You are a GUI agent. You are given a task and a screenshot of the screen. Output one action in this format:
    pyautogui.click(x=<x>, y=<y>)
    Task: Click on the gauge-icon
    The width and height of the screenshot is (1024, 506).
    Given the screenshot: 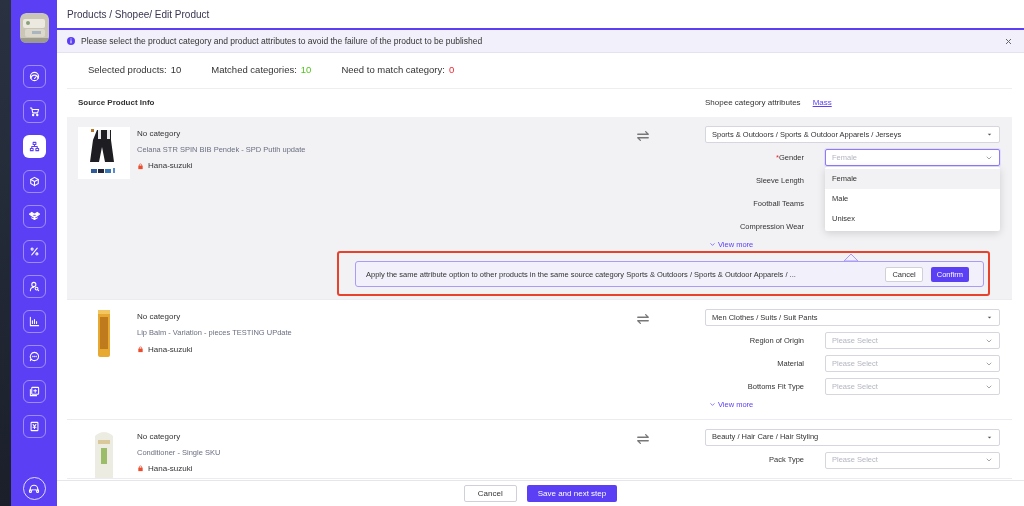 What is the action you would take?
    pyautogui.click(x=34, y=76)
    